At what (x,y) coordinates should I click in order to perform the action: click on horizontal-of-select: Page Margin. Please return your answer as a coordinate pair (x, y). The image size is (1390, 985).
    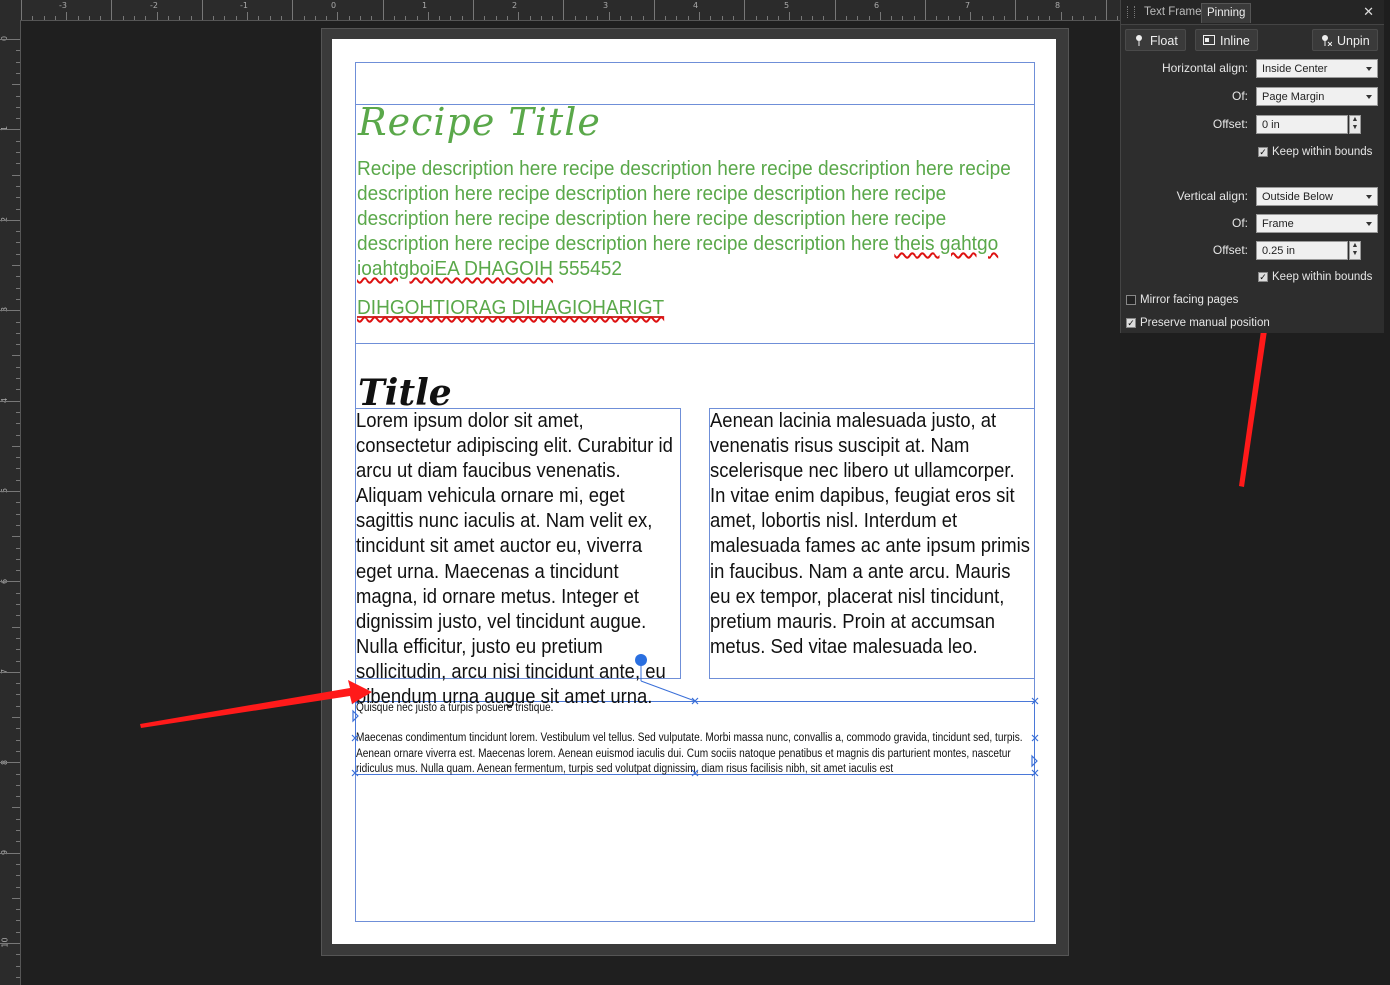
    Looking at the image, I should click on (1317, 96).